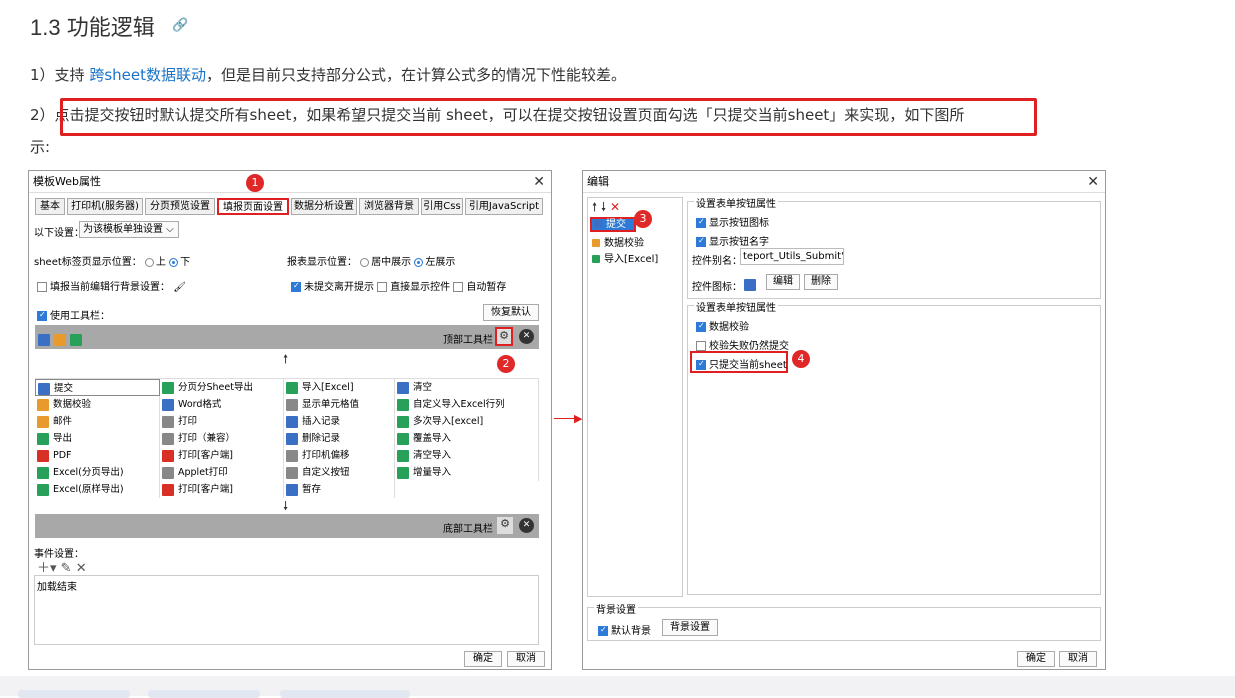  I want to click on default-bg-checkbox, so click(603, 630).